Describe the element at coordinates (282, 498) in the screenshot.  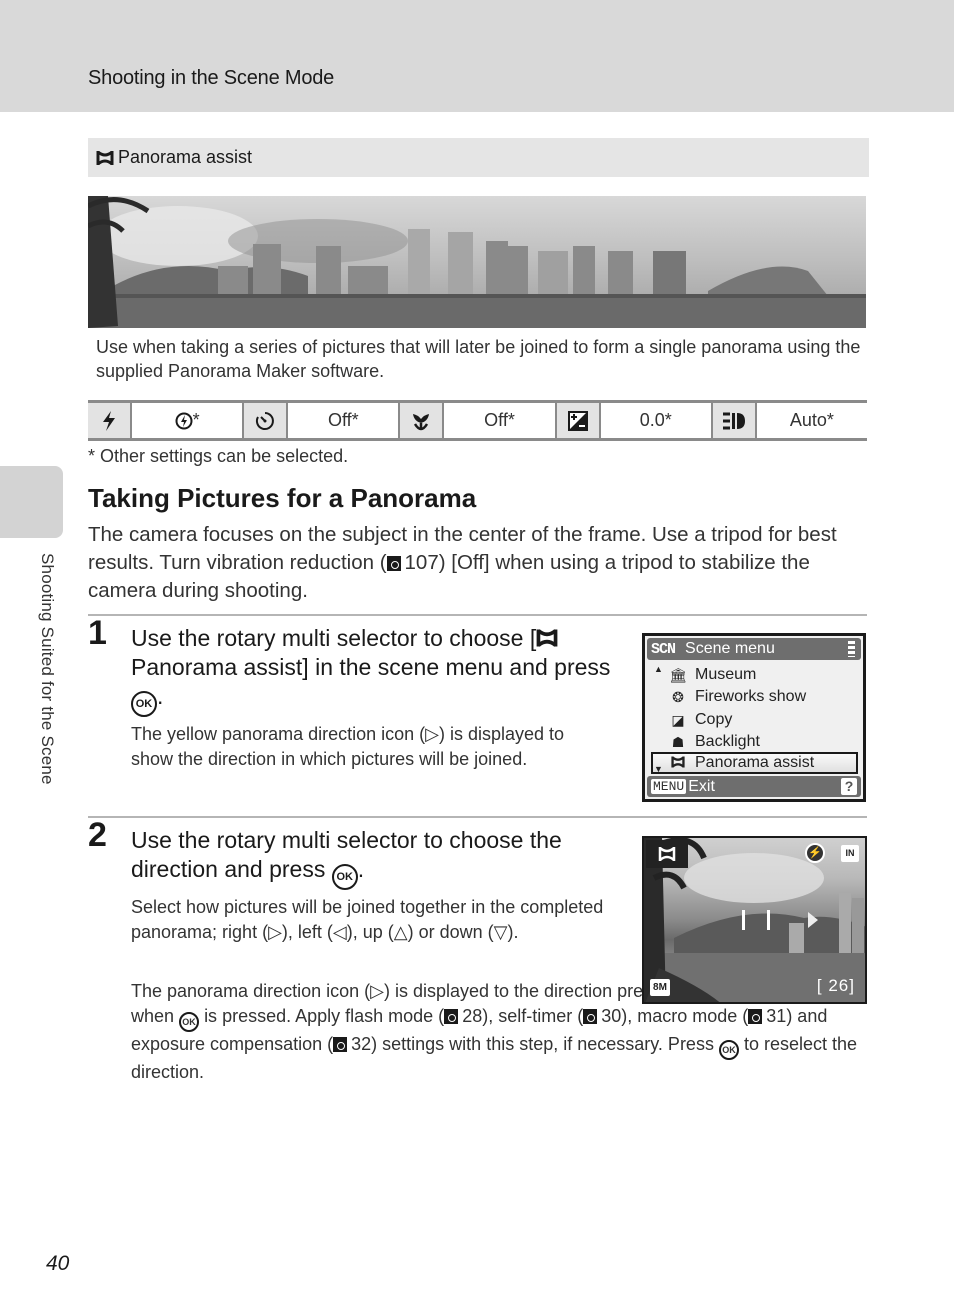
I see `section-heading: Taking Pictures for a Panorama` at that location.